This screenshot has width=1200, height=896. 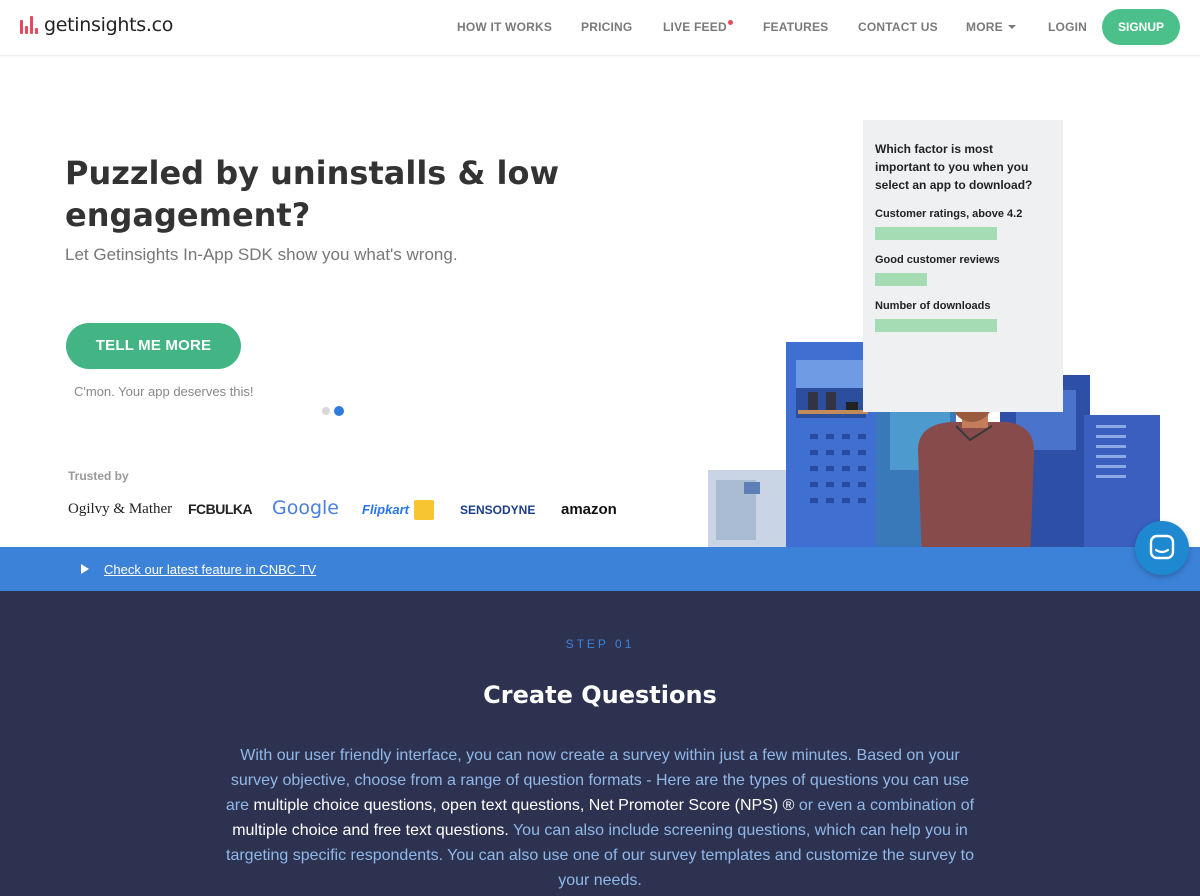 What do you see at coordinates (164, 391) in the screenshot?
I see `cta-note: C'mon. Your app deserves this!` at bounding box center [164, 391].